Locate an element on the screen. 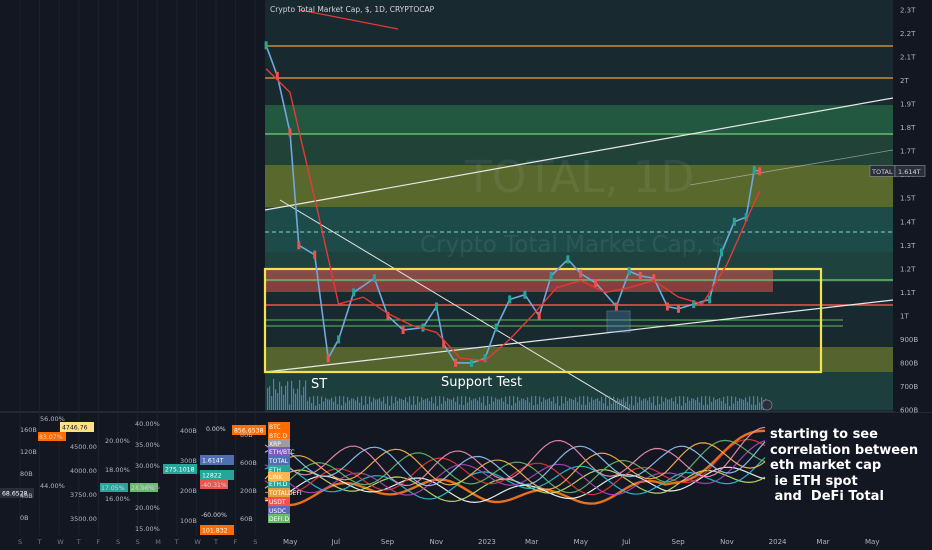  price-axis-label: 2.2T is located at coordinates (908, 34).